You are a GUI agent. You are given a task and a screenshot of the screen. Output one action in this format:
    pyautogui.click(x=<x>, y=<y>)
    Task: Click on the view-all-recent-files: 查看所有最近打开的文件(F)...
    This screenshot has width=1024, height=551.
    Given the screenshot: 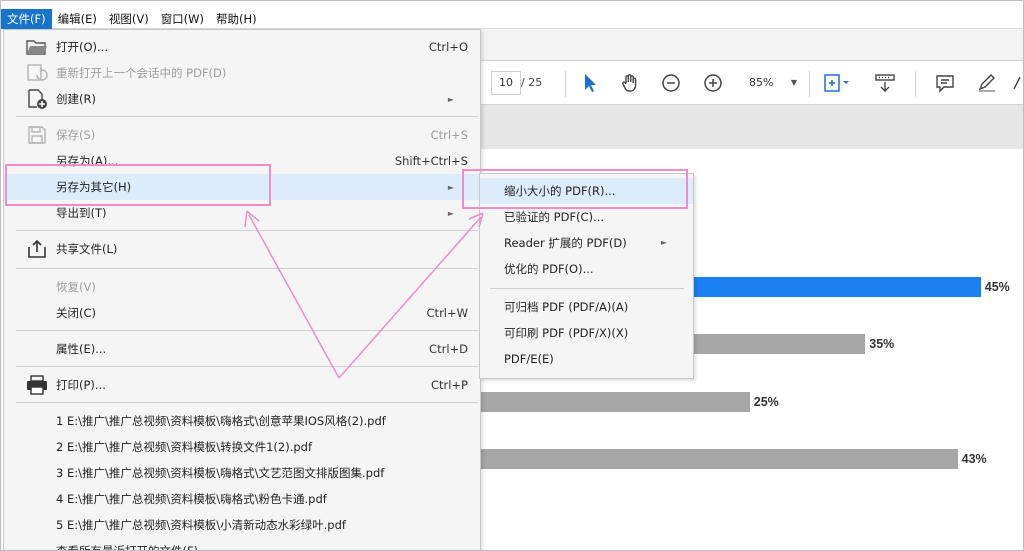 What is the action you would take?
    pyautogui.click(x=266, y=544)
    